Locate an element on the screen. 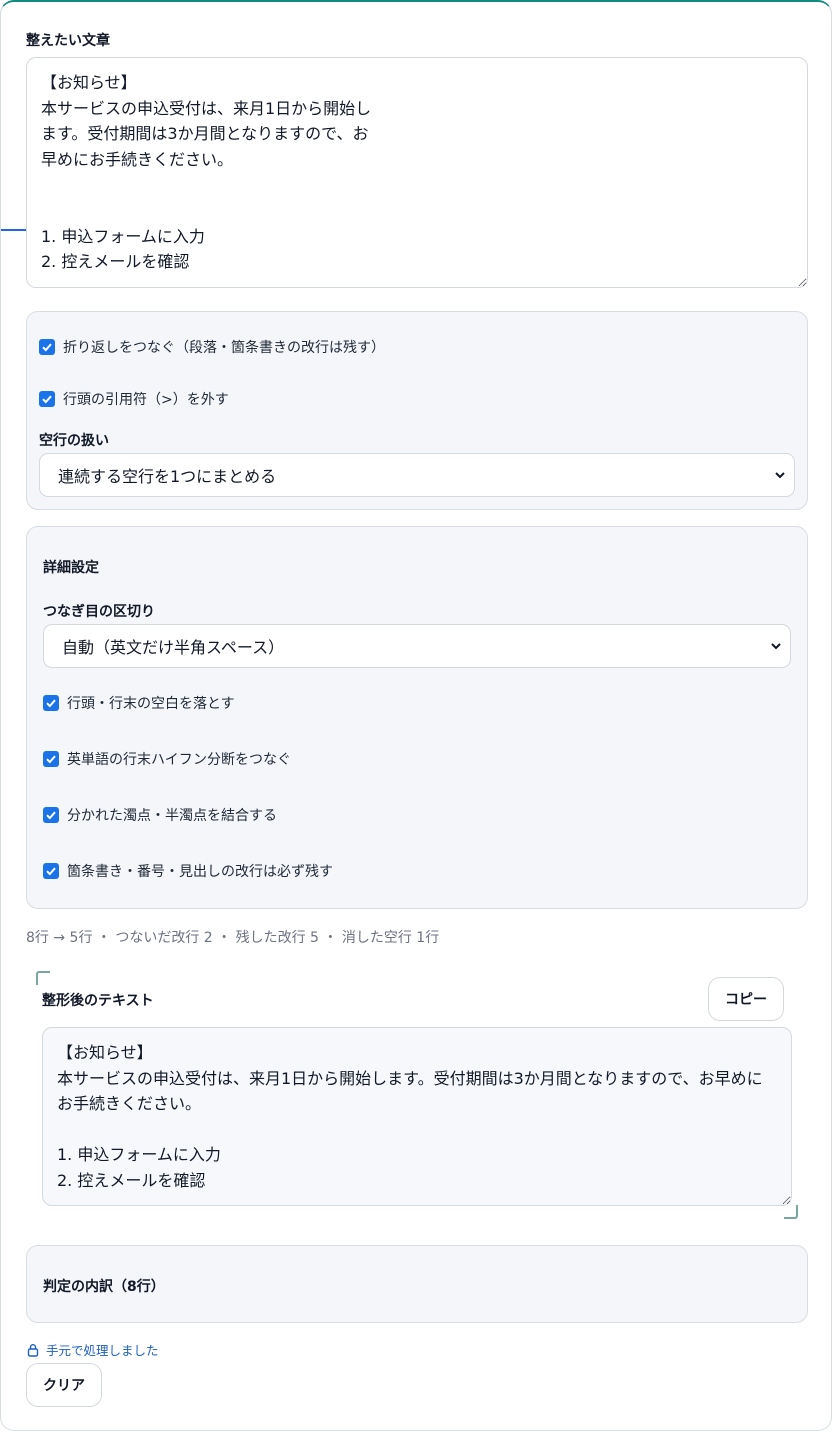 The width and height of the screenshot is (832, 1431). trim-spaces-checkbox: 行頭・行末の空白を落とす is located at coordinates (139, 703).